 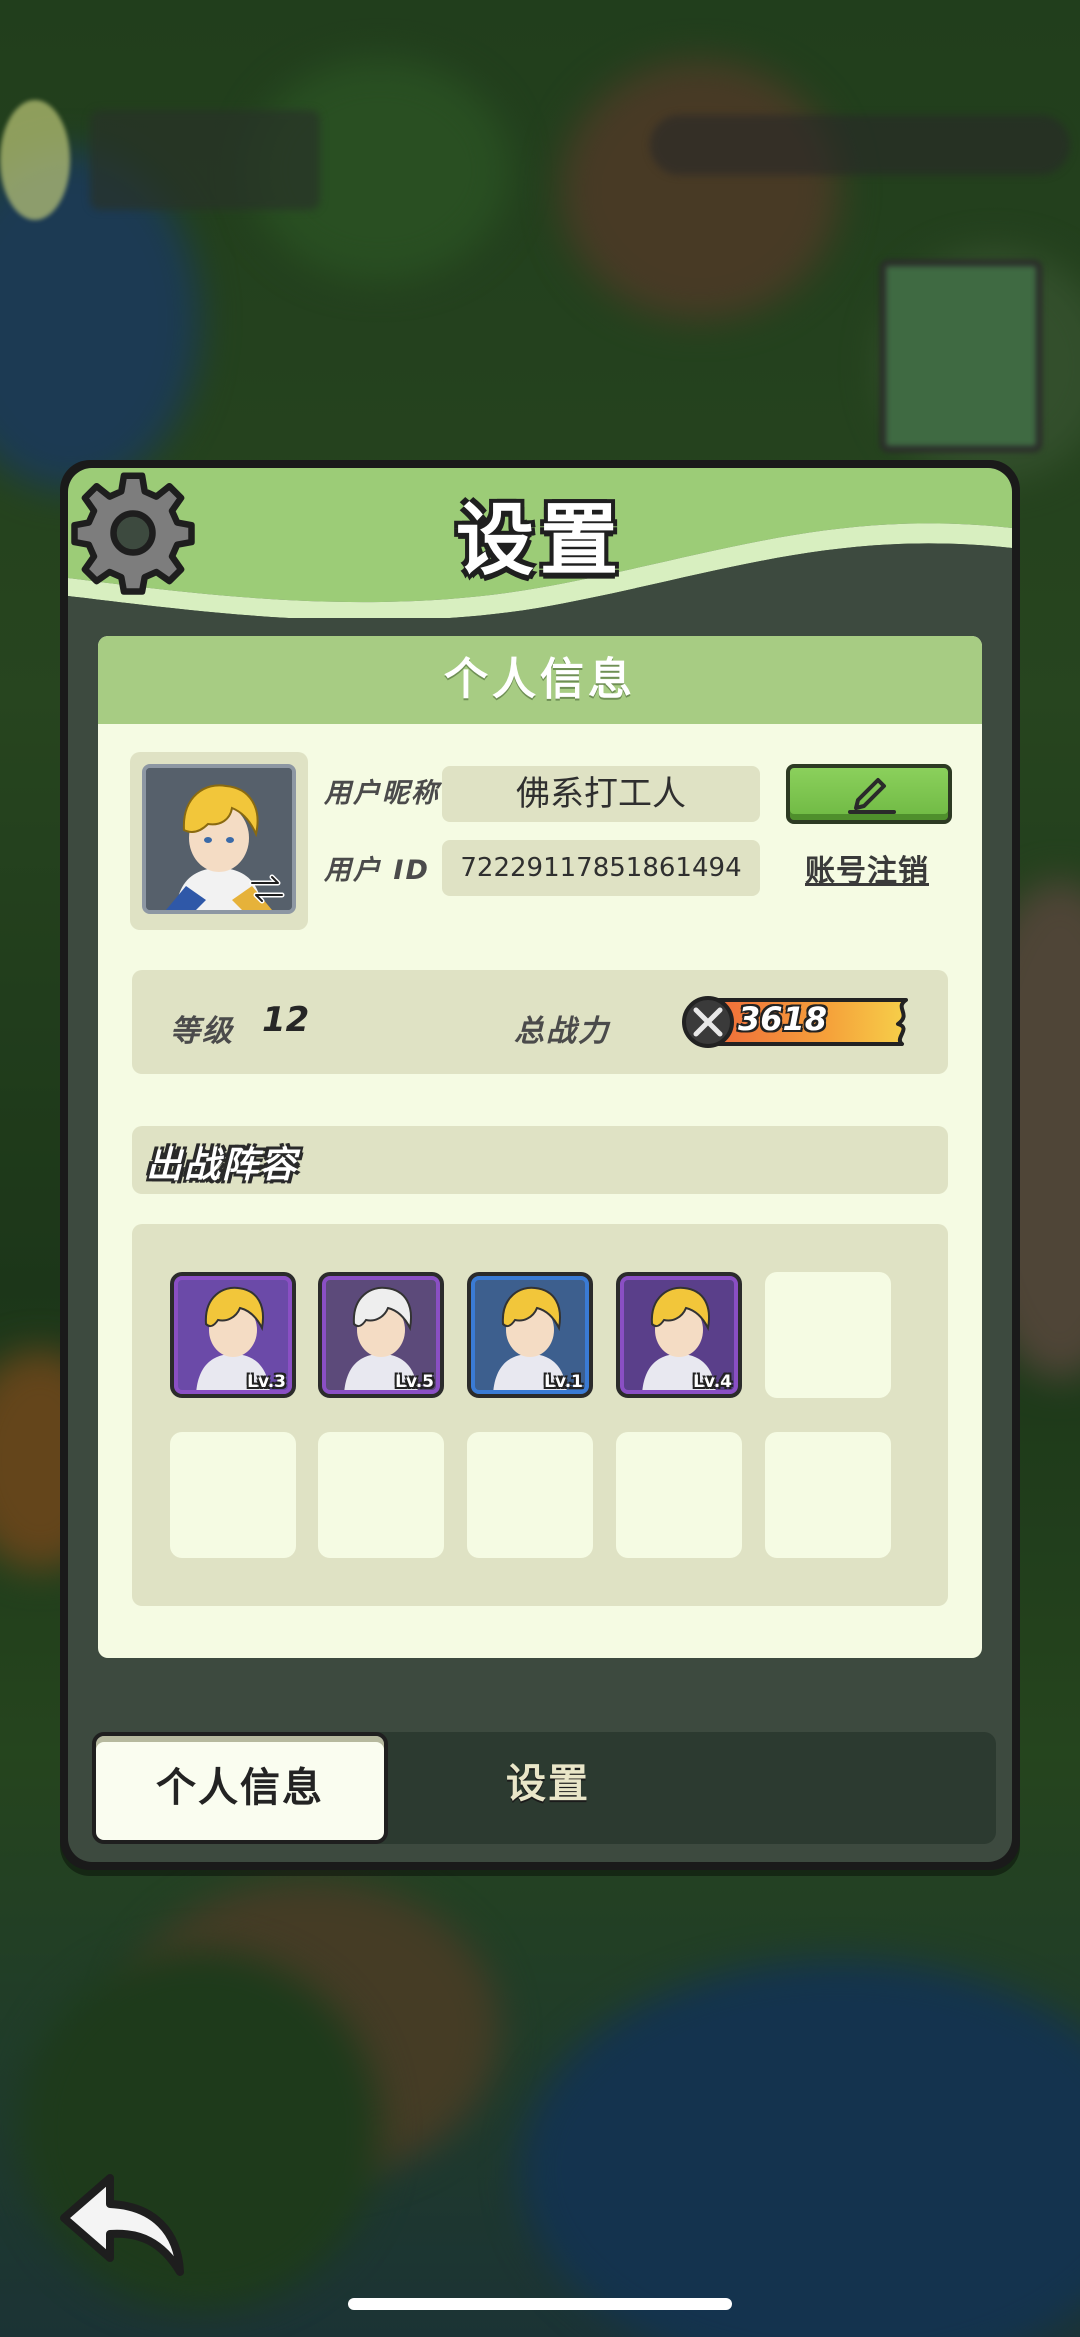 I want to click on hero-slot: Lv.4, so click(x=679, y=1335).